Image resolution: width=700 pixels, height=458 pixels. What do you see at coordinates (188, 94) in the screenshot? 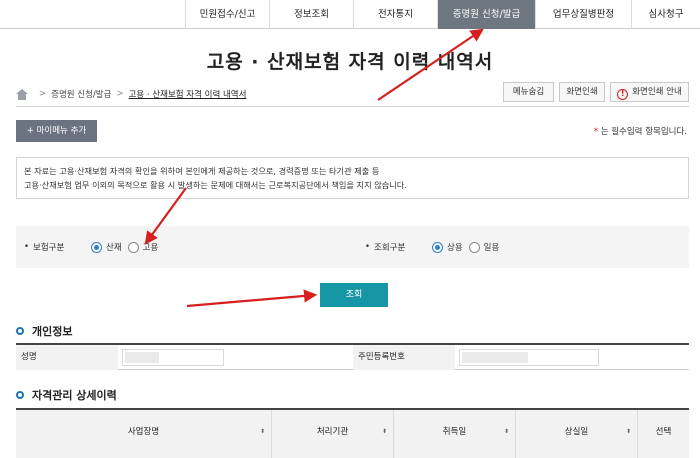
I see `breadcrumb-item-current: 고용 · 산재보험 자격 이력 내역서` at bounding box center [188, 94].